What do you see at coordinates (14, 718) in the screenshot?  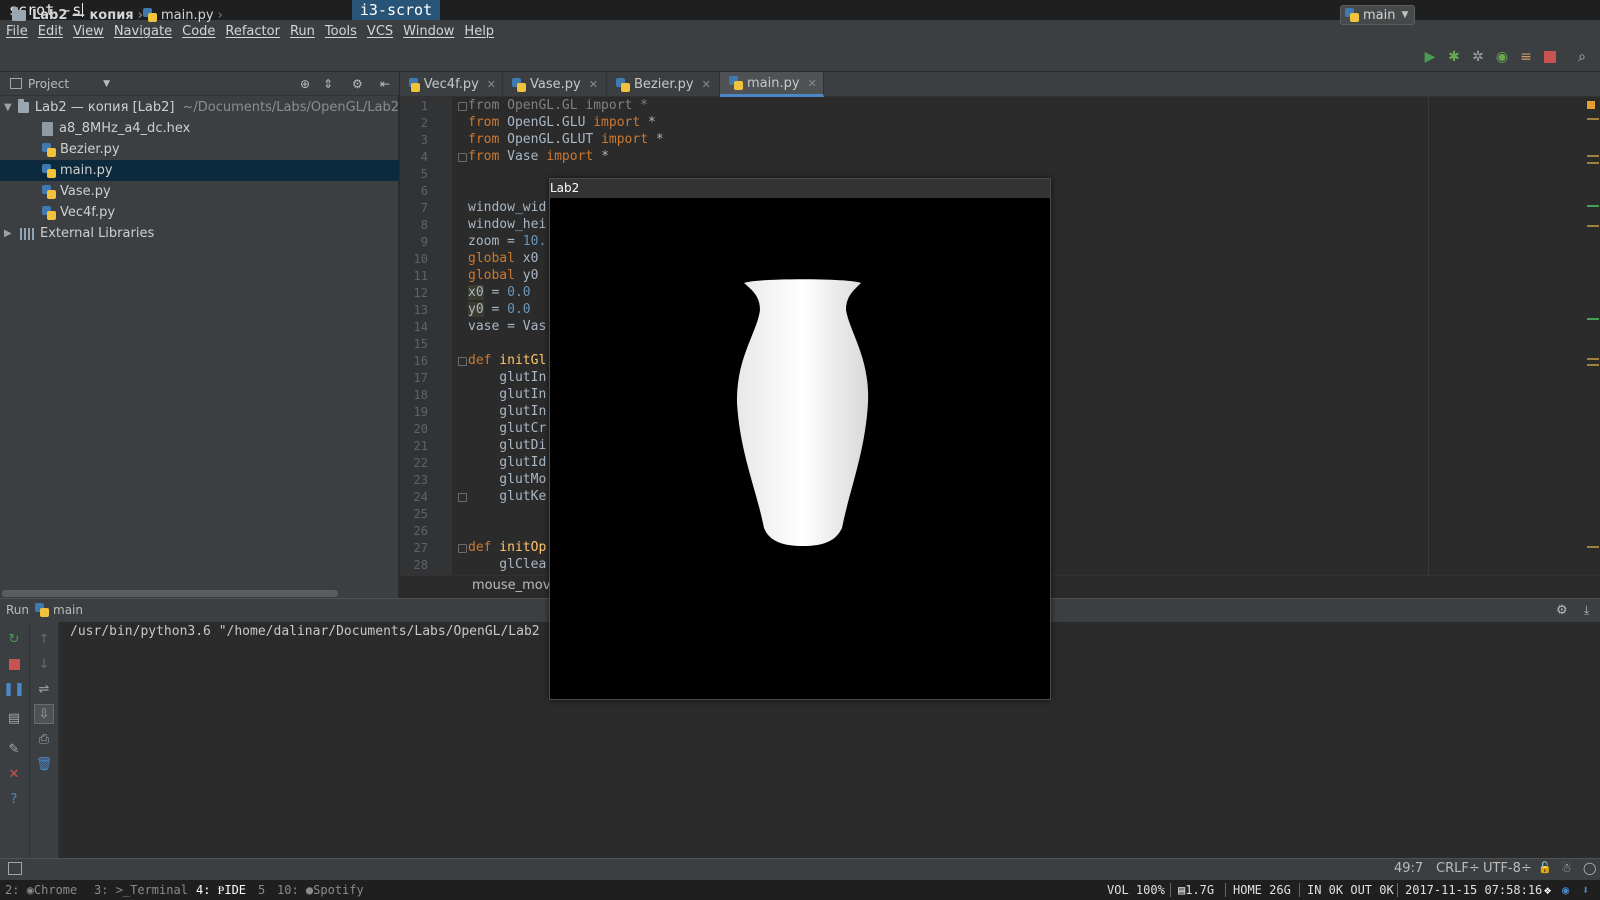 I see `layout-icon: ▤` at bounding box center [14, 718].